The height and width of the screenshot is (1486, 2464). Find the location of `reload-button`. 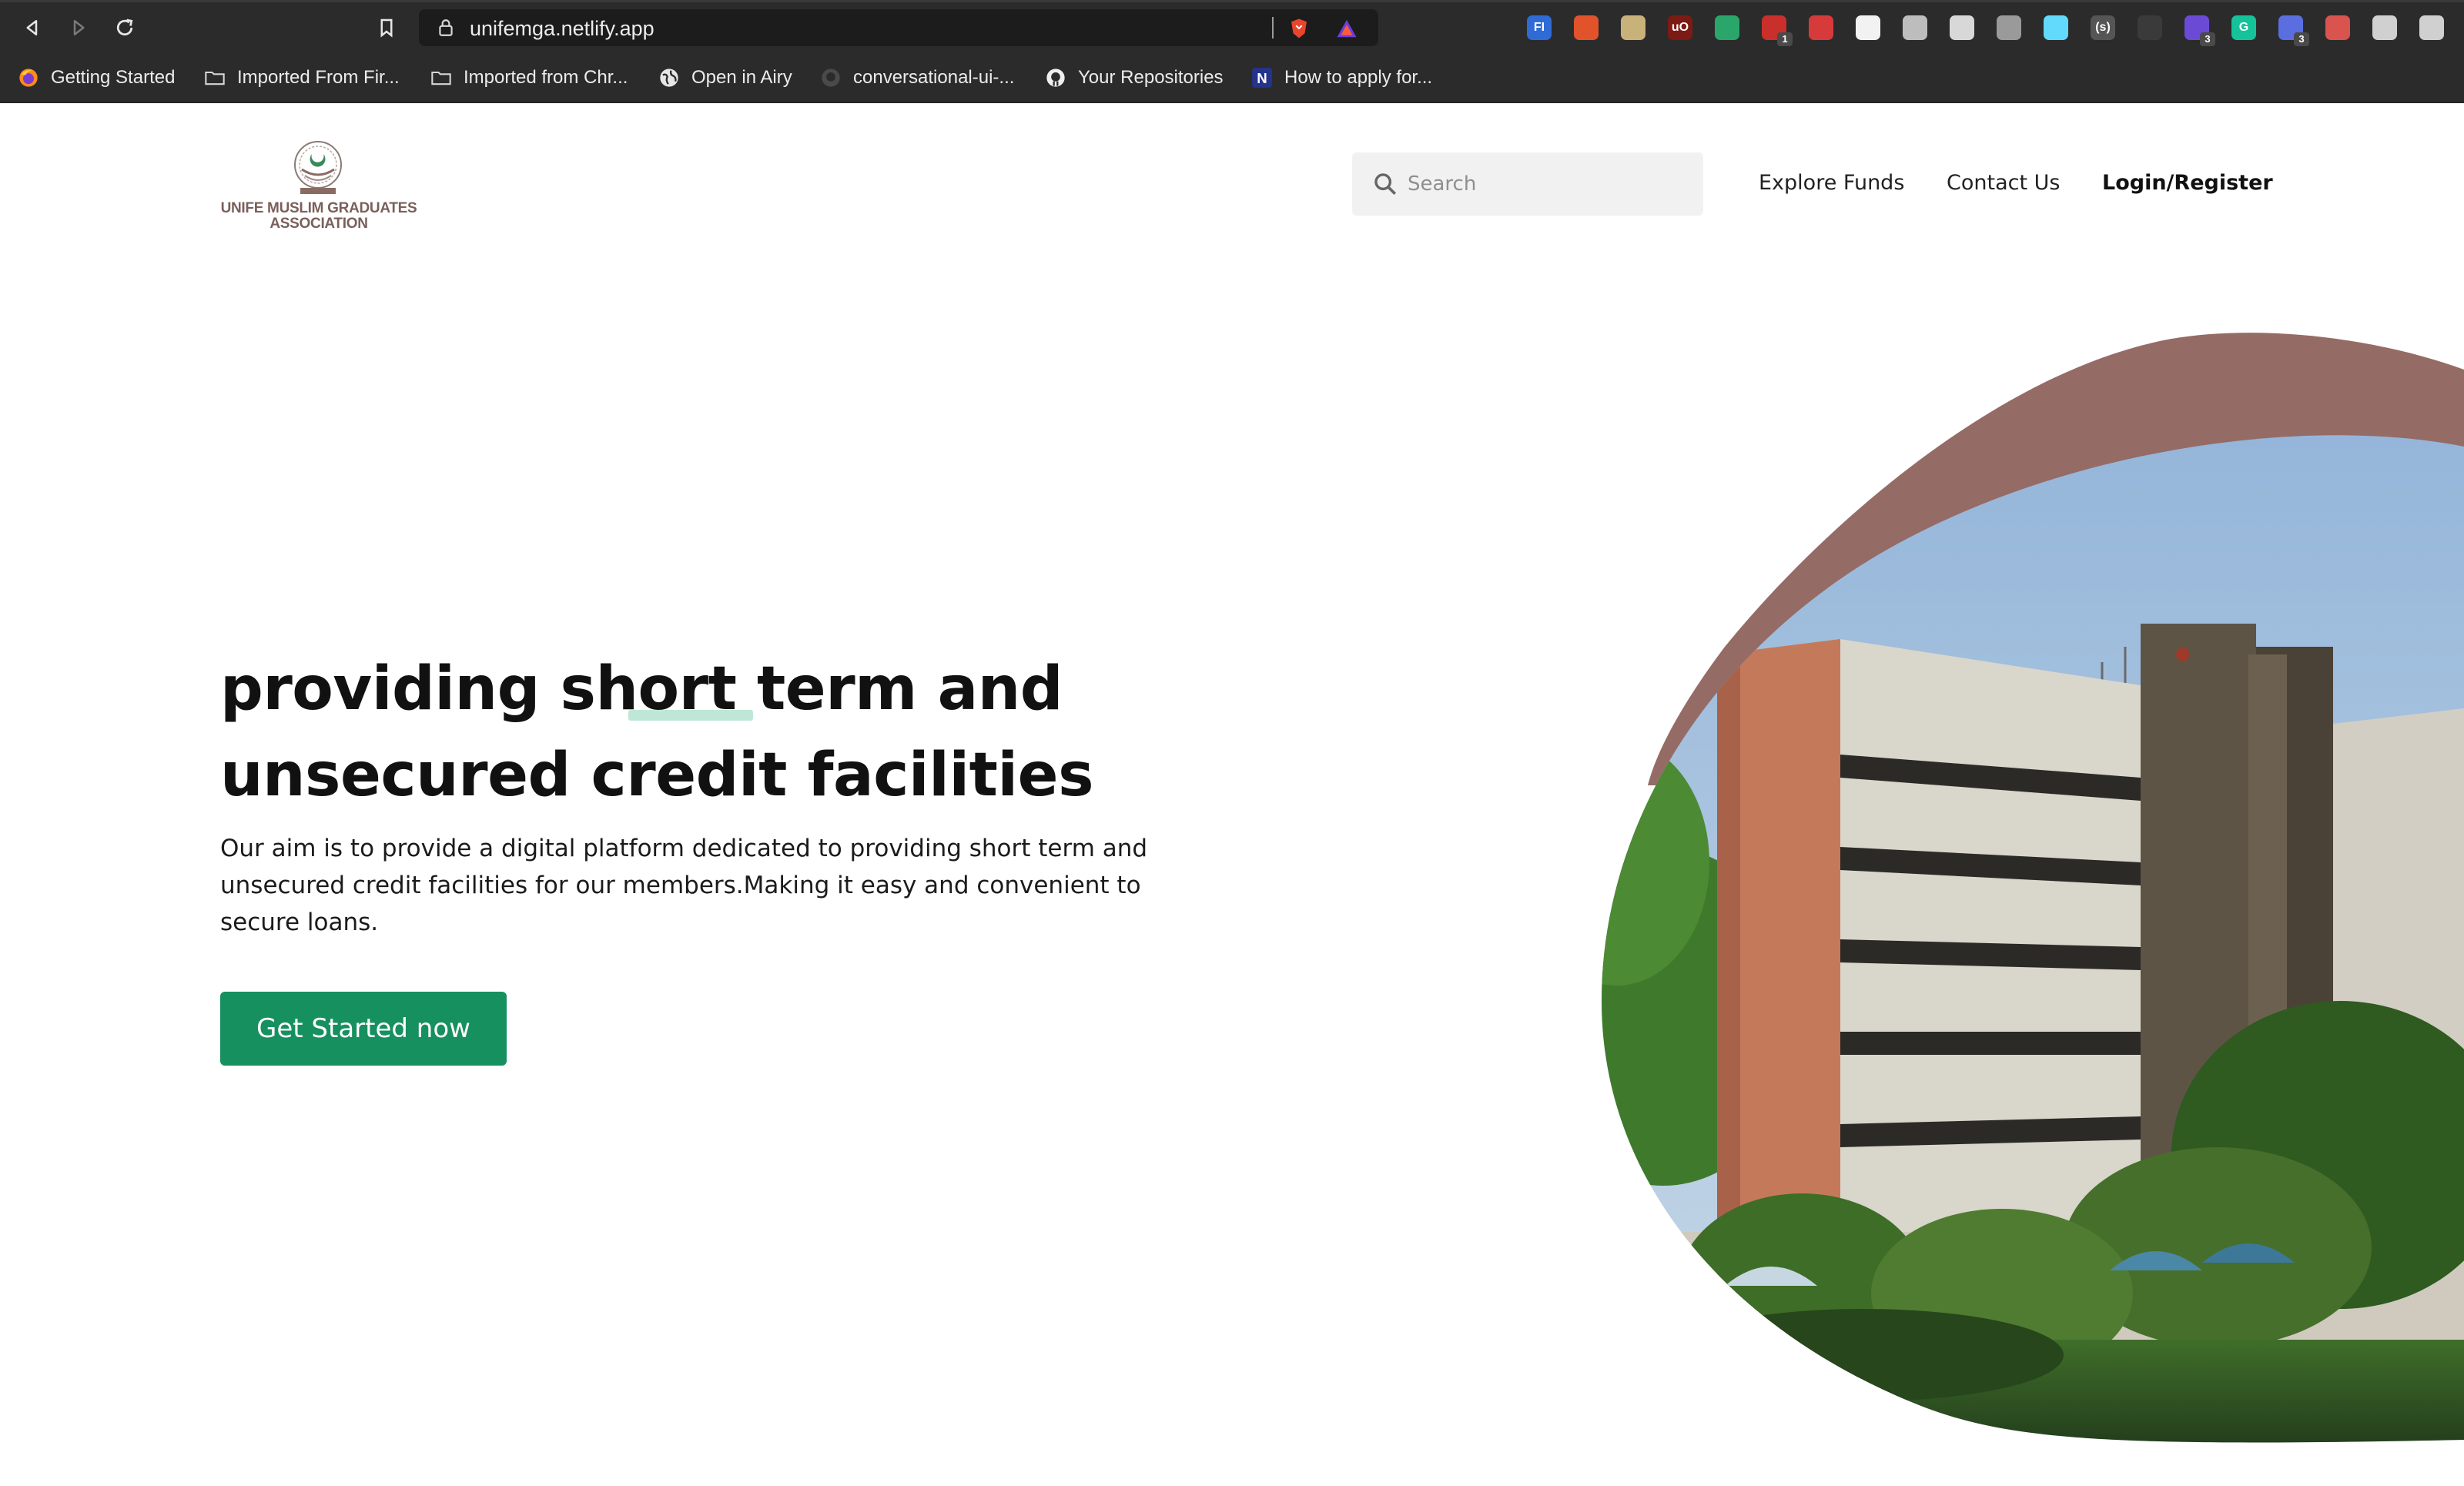

reload-button is located at coordinates (125, 27).